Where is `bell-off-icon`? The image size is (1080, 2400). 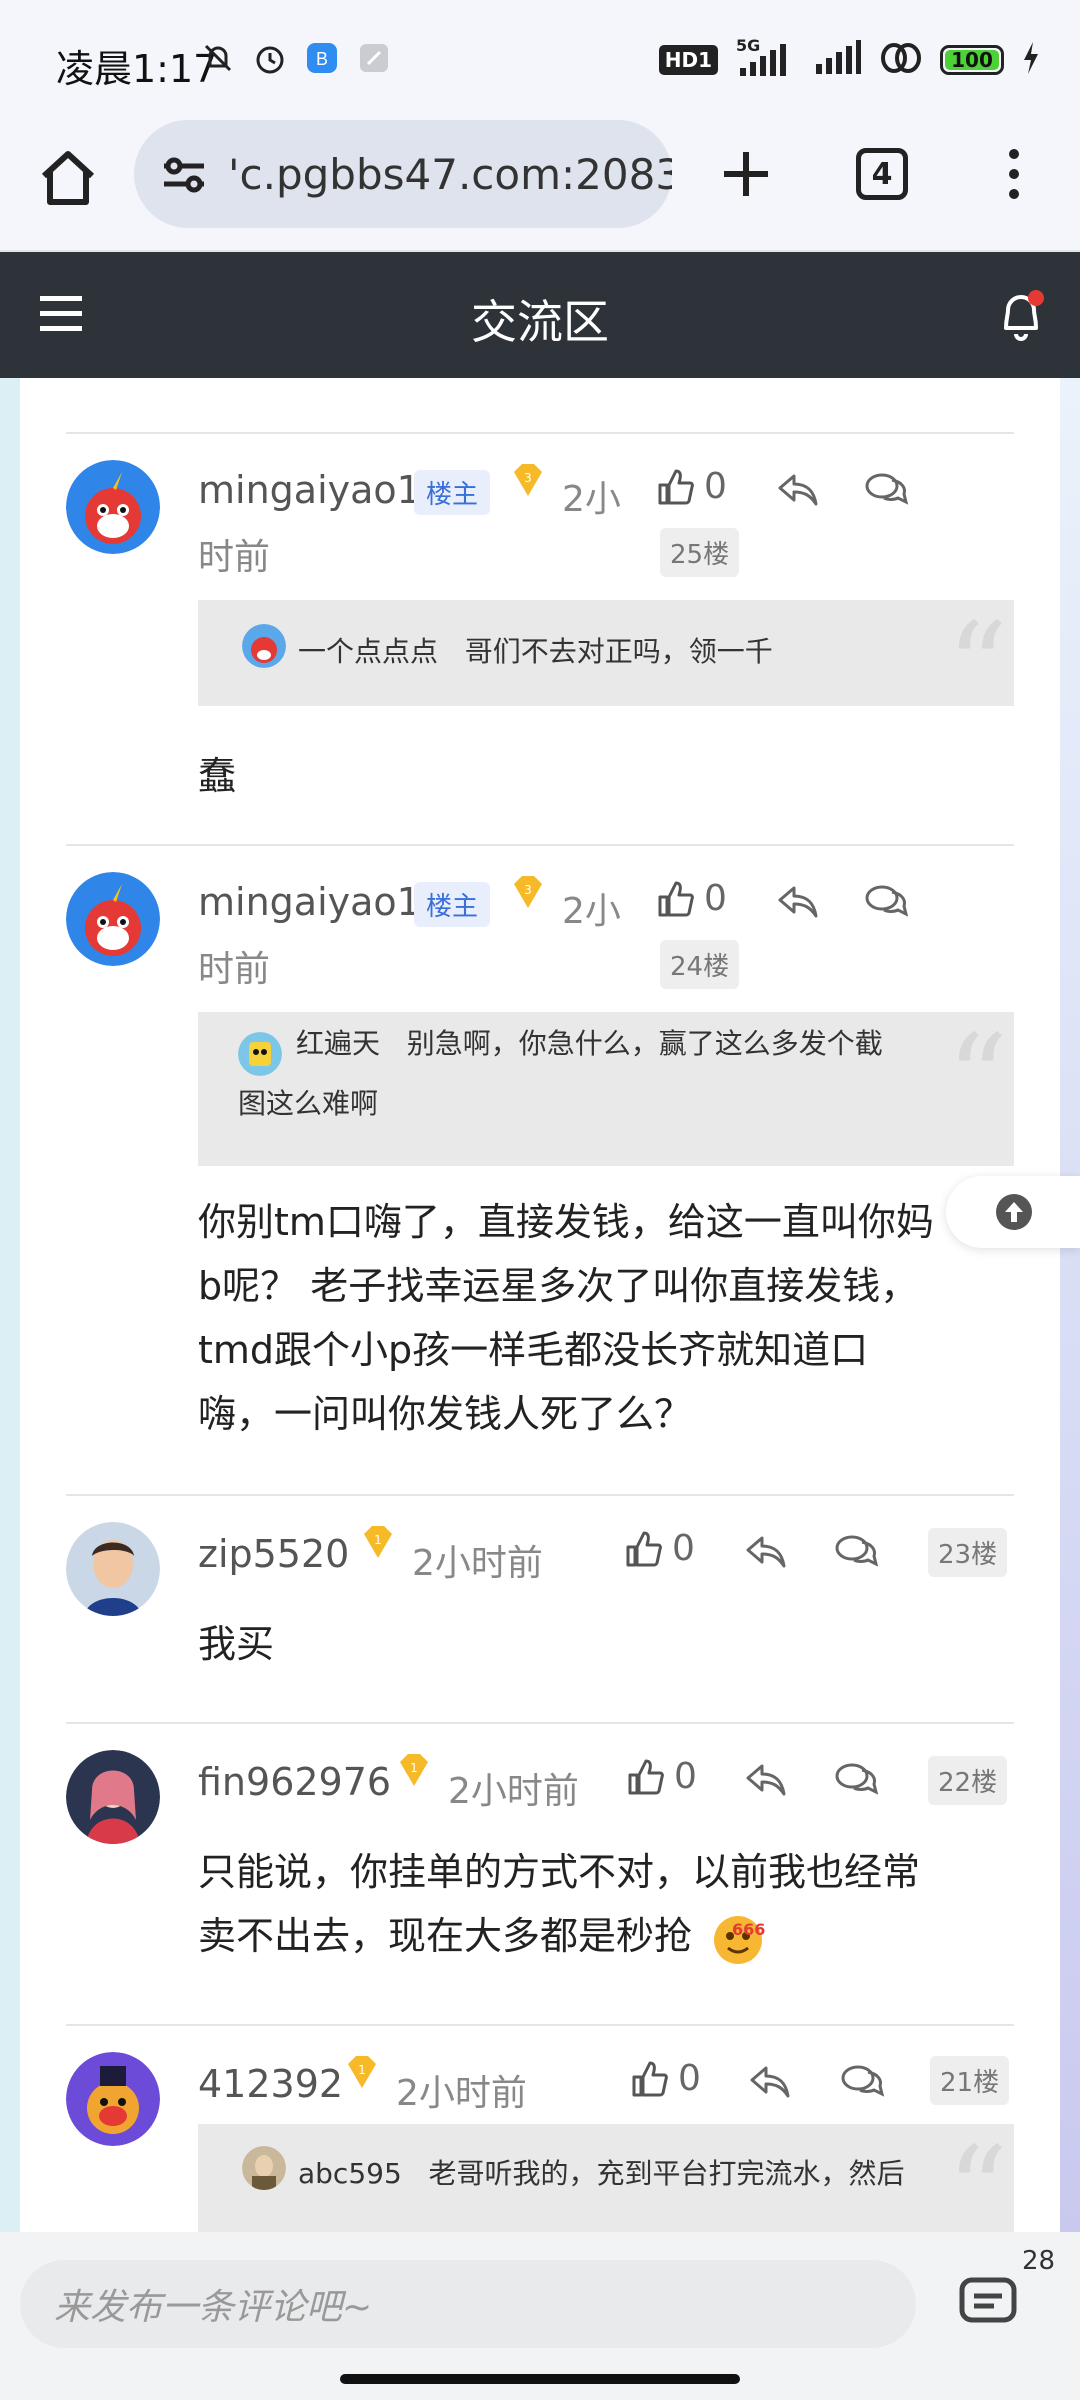 bell-off-icon is located at coordinates (218, 58).